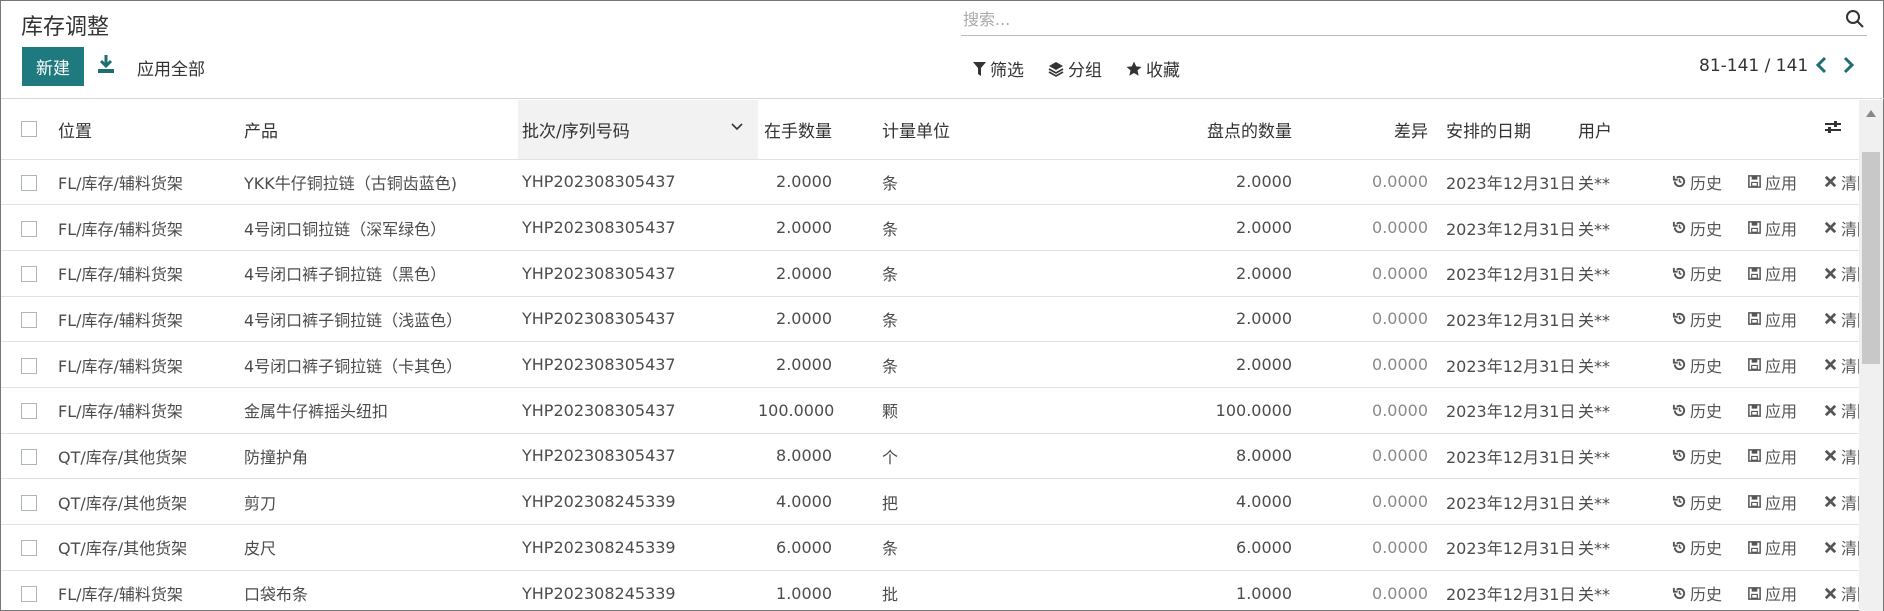 Image resolution: width=1884 pixels, height=611 pixels. Describe the element at coordinates (1848, 65) in the screenshot. I see `chevron-right-icon` at that location.